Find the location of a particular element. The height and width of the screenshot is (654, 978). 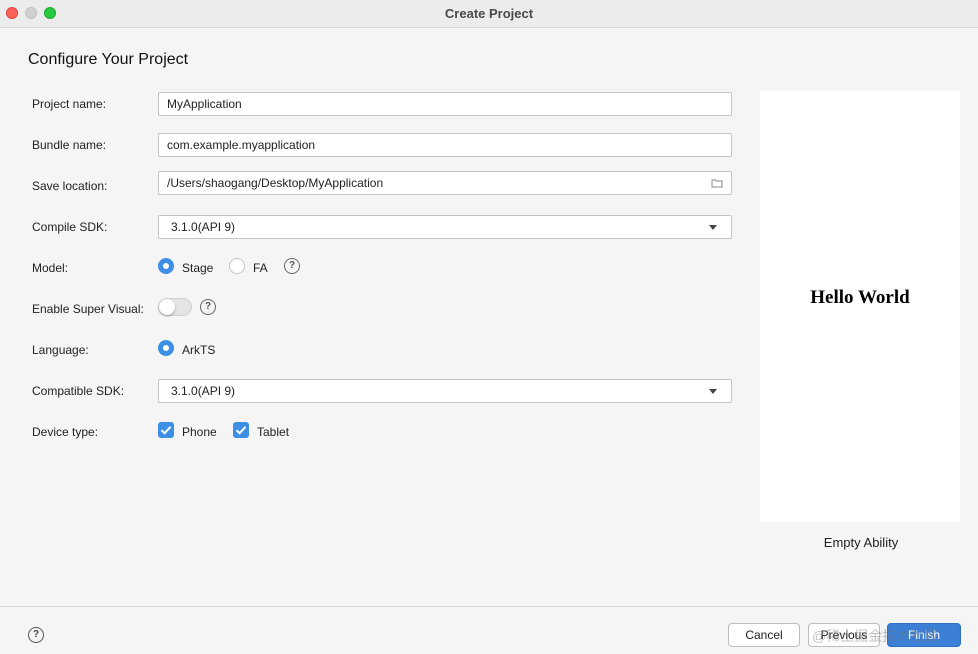

device-type-label: Device type: is located at coordinates (65, 432).